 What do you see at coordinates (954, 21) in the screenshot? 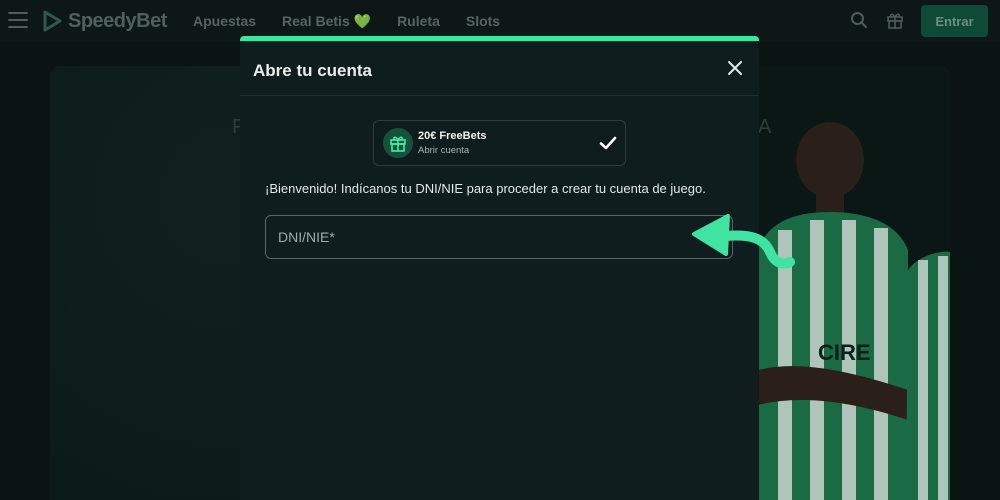
I see `enter-button: Entrar` at bounding box center [954, 21].